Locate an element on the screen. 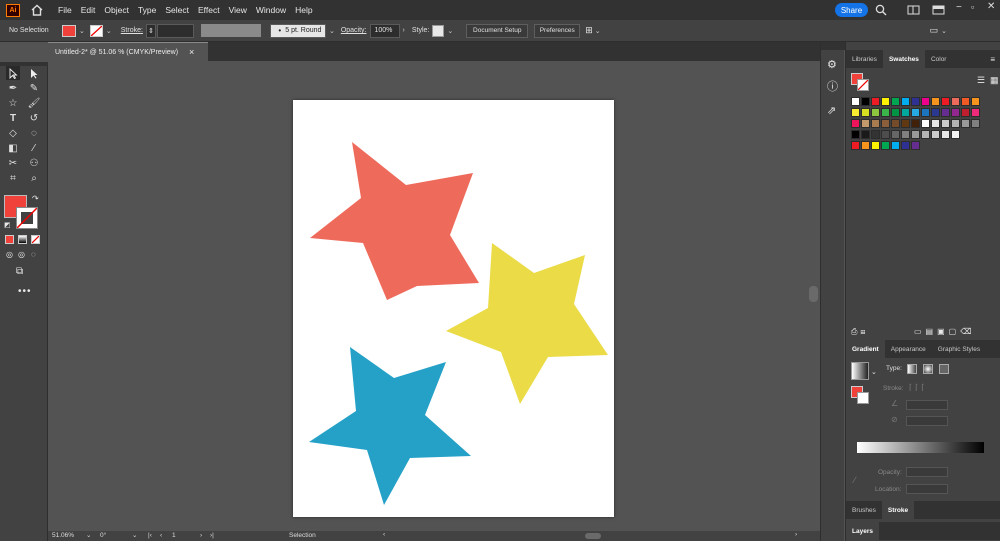 This screenshot has width=1000, height=541. gradient-location-dropdown is located at coordinates (927, 489).